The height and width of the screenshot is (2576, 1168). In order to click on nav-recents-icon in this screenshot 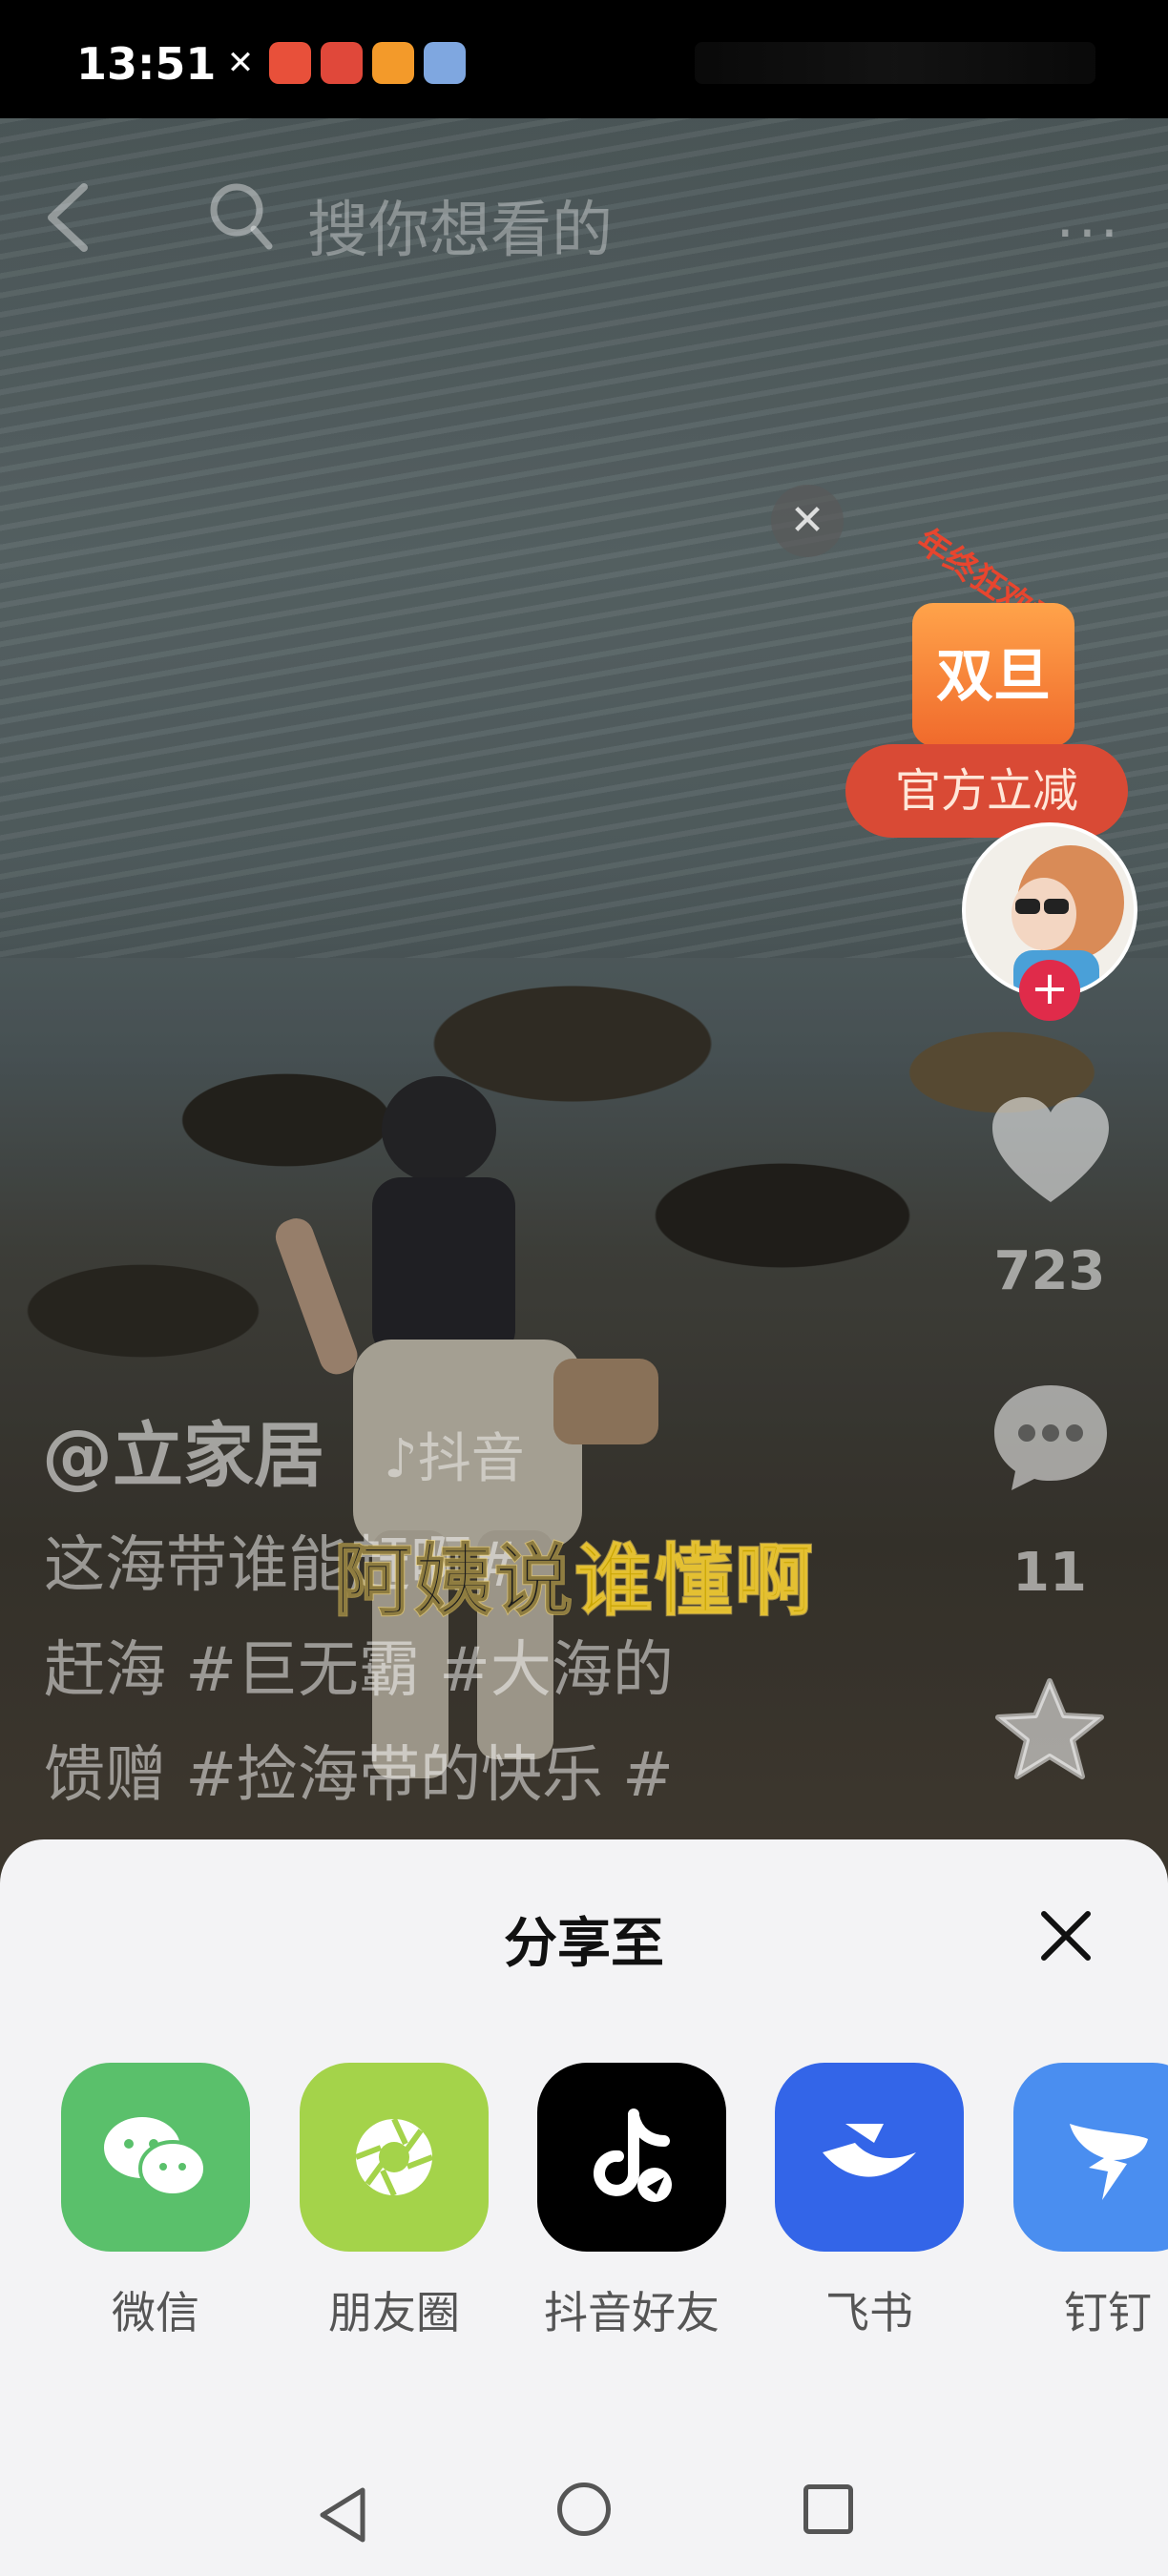, I will do `click(828, 2509)`.